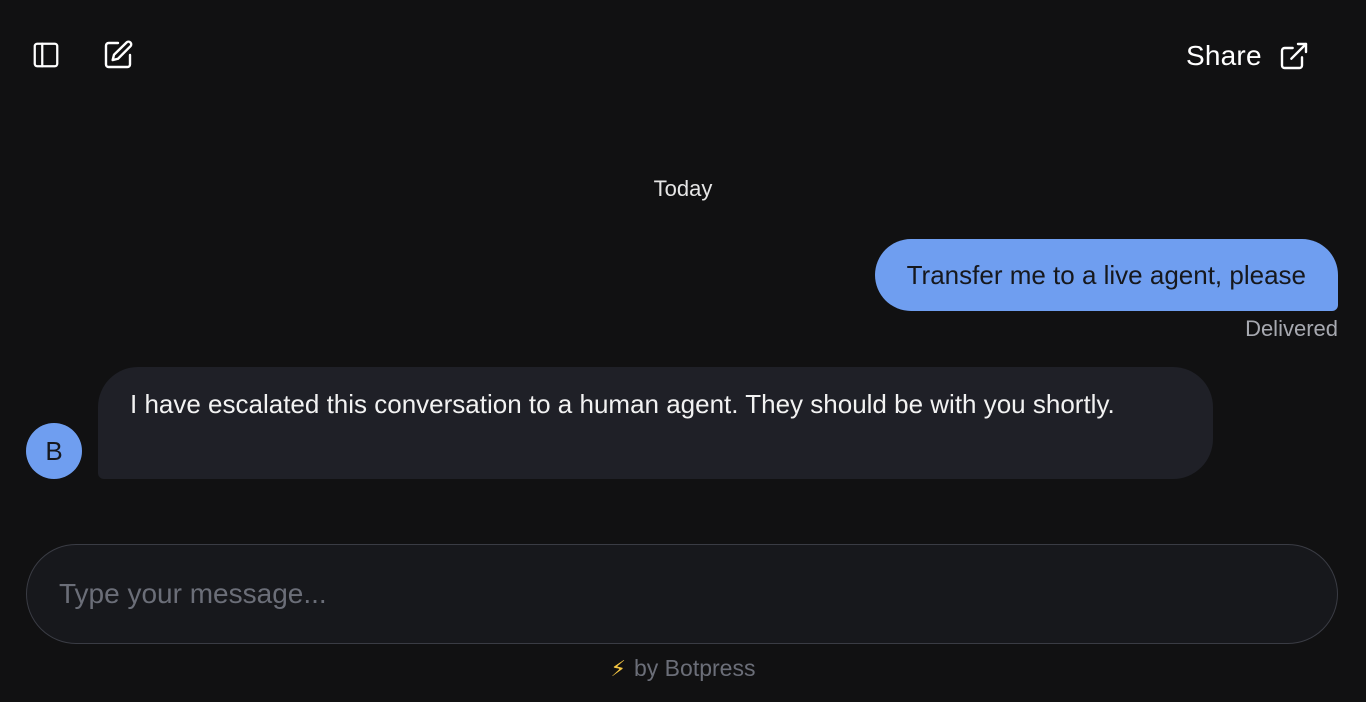  I want to click on share-button: Share, so click(1248, 56).